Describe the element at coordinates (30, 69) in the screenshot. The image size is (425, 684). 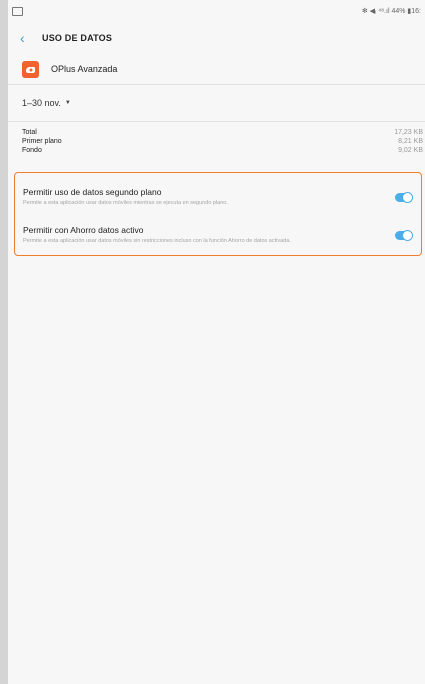
I see `oplus-app-icon` at that location.